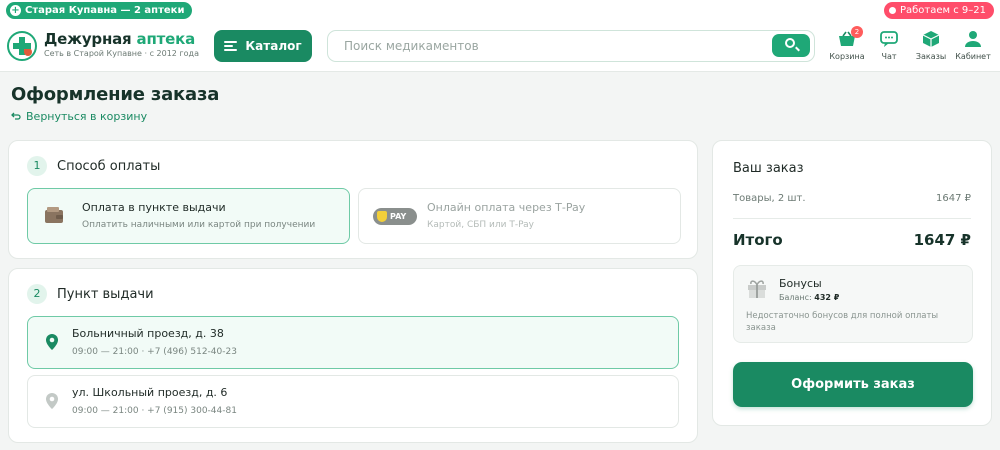  I want to click on bonus-balance: Баланс: 432 ₽, so click(809, 297).